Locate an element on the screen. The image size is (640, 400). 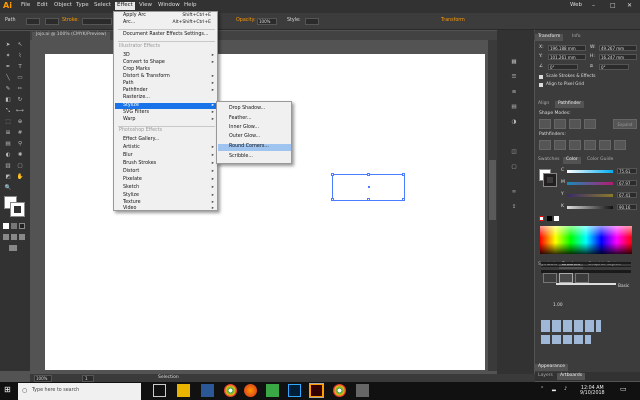
exclude-button is located at coordinates (590, 124).